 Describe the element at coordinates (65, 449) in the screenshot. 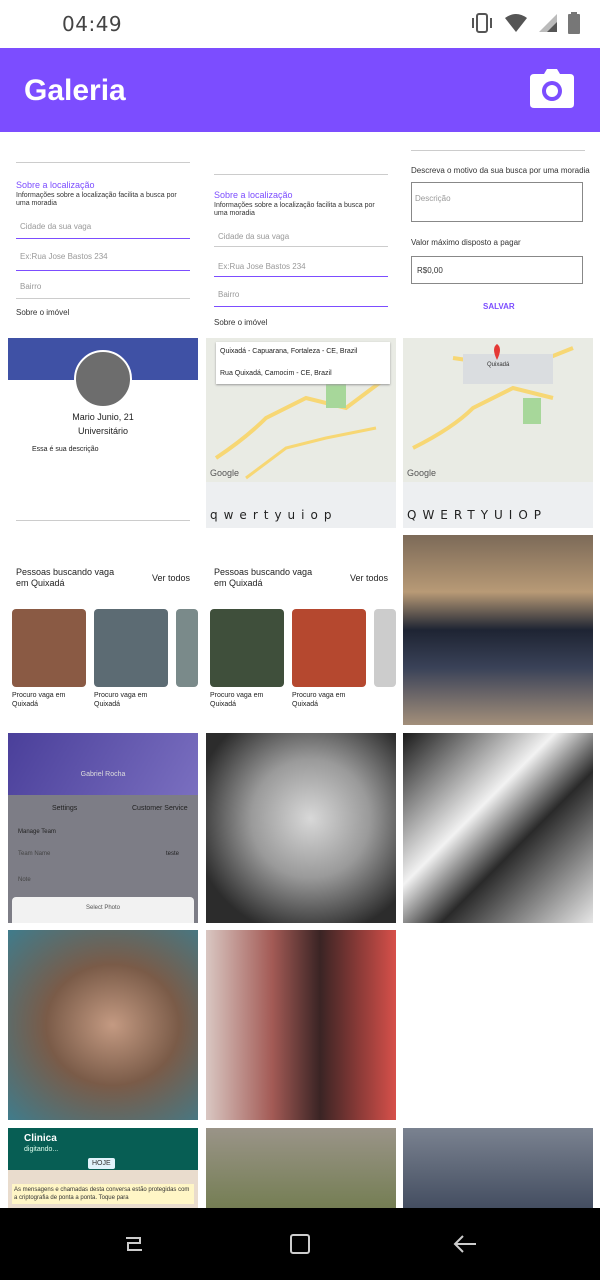

I see `profile-desc: Essa é sua descrição` at that location.